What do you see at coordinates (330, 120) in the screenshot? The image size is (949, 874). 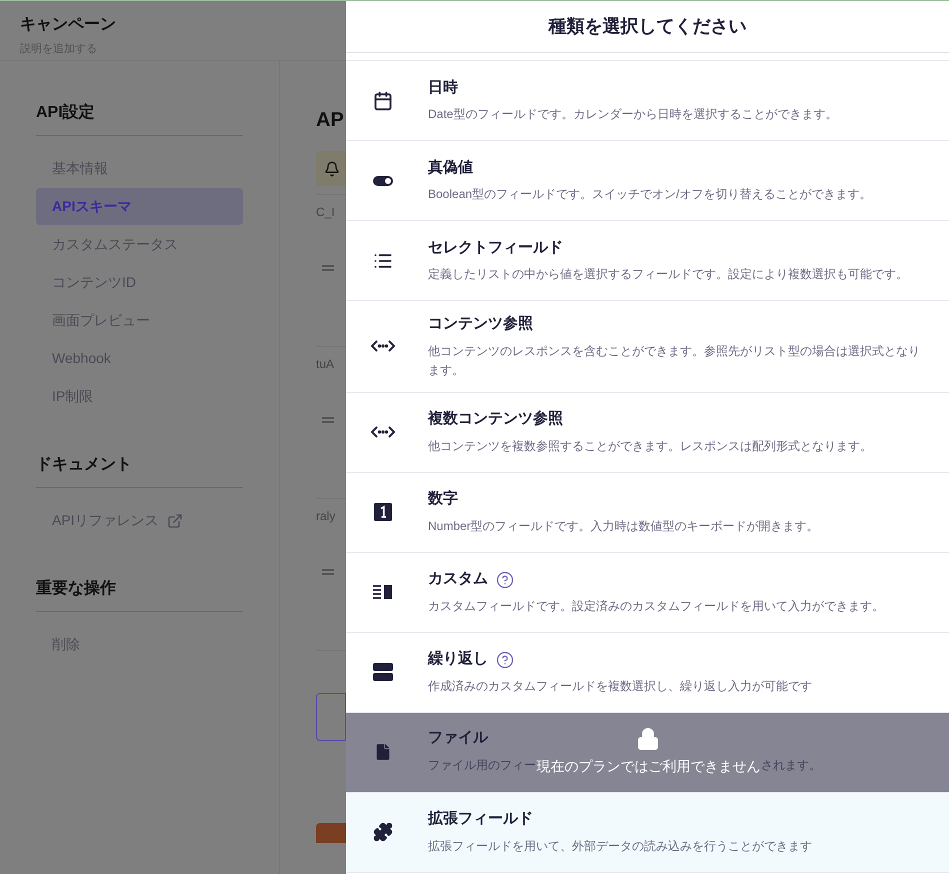 I see `main-heading: AP` at bounding box center [330, 120].